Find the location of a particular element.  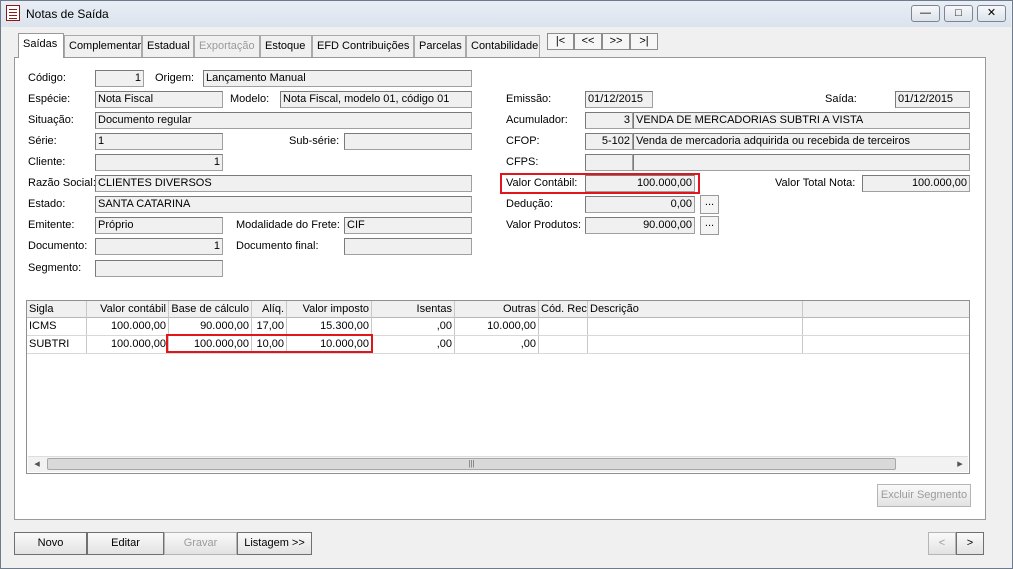

last-record-button: >| is located at coordinates (644, 41).